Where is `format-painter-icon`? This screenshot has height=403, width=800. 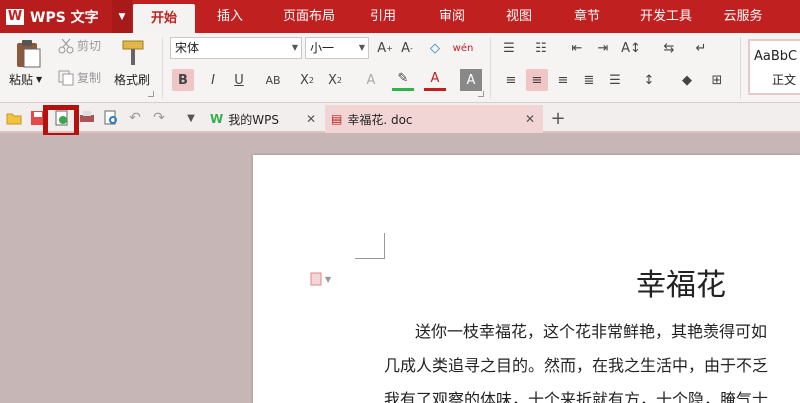
format-painter-icon is located at coordinates (133, 54).